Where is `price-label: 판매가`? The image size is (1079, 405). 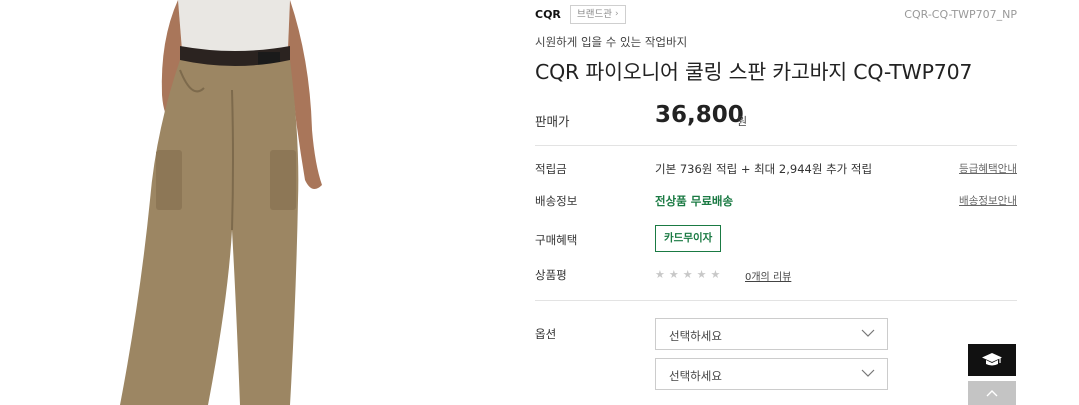 price-label: 판매가 is located at coordinates (552, 121).